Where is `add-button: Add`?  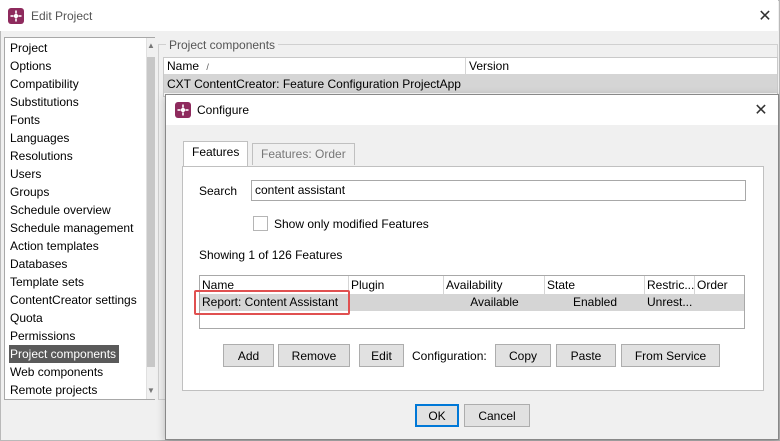 add-button: Add is located at coordinates (248, 355).